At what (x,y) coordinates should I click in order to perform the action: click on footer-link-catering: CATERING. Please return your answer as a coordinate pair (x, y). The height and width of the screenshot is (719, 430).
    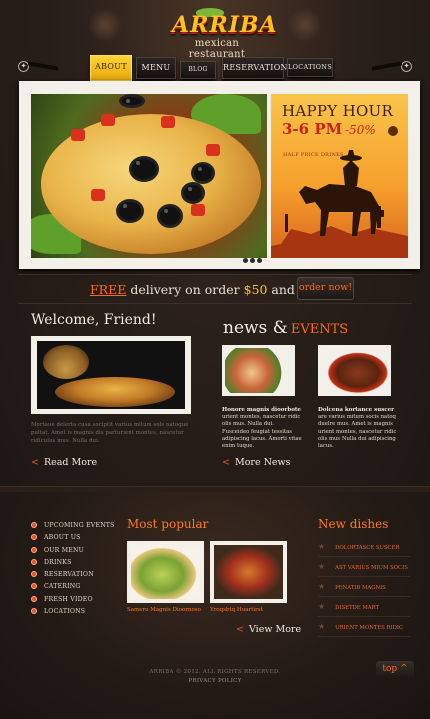
    Looking at the image, I should click on (73, 589).